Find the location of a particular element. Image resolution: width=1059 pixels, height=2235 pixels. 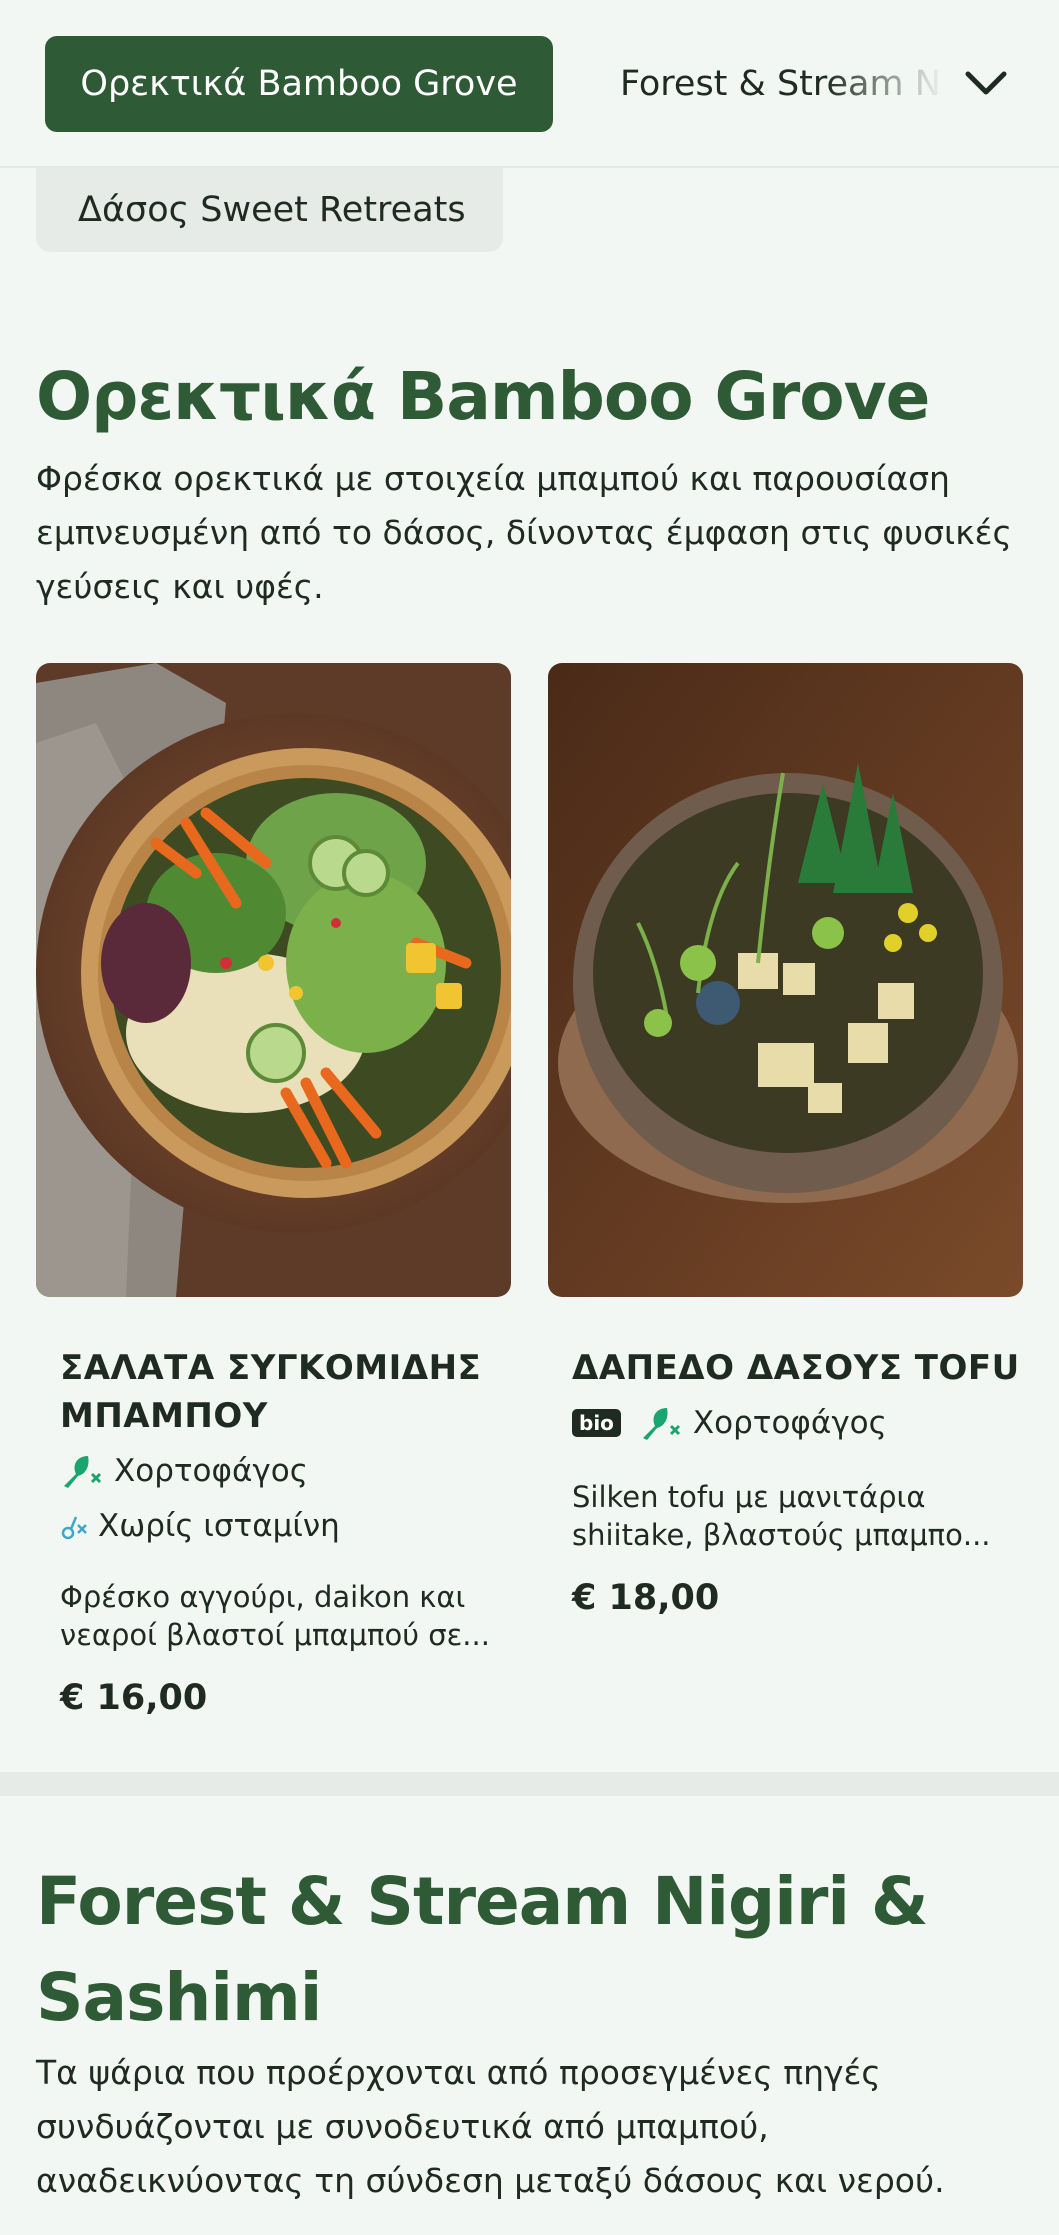

vegetarian-tag: bio Χορτοφάγος is located at coordinates (729, 1423).